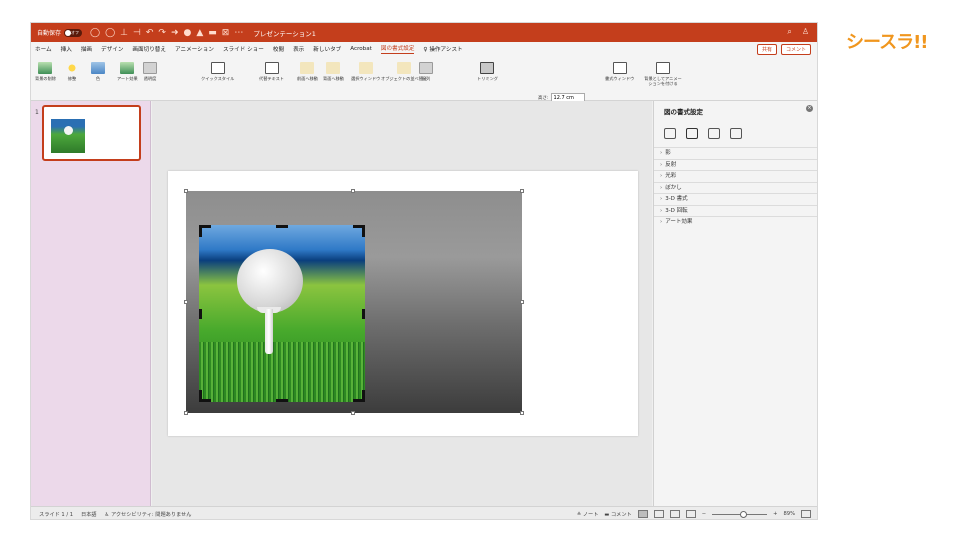 Image resolution: width=960 pixels, height=540 pixels. Describe the element at coordinates (735, 222) in the screenshot. I see `section-artistic-effects: アート効果` at that location.